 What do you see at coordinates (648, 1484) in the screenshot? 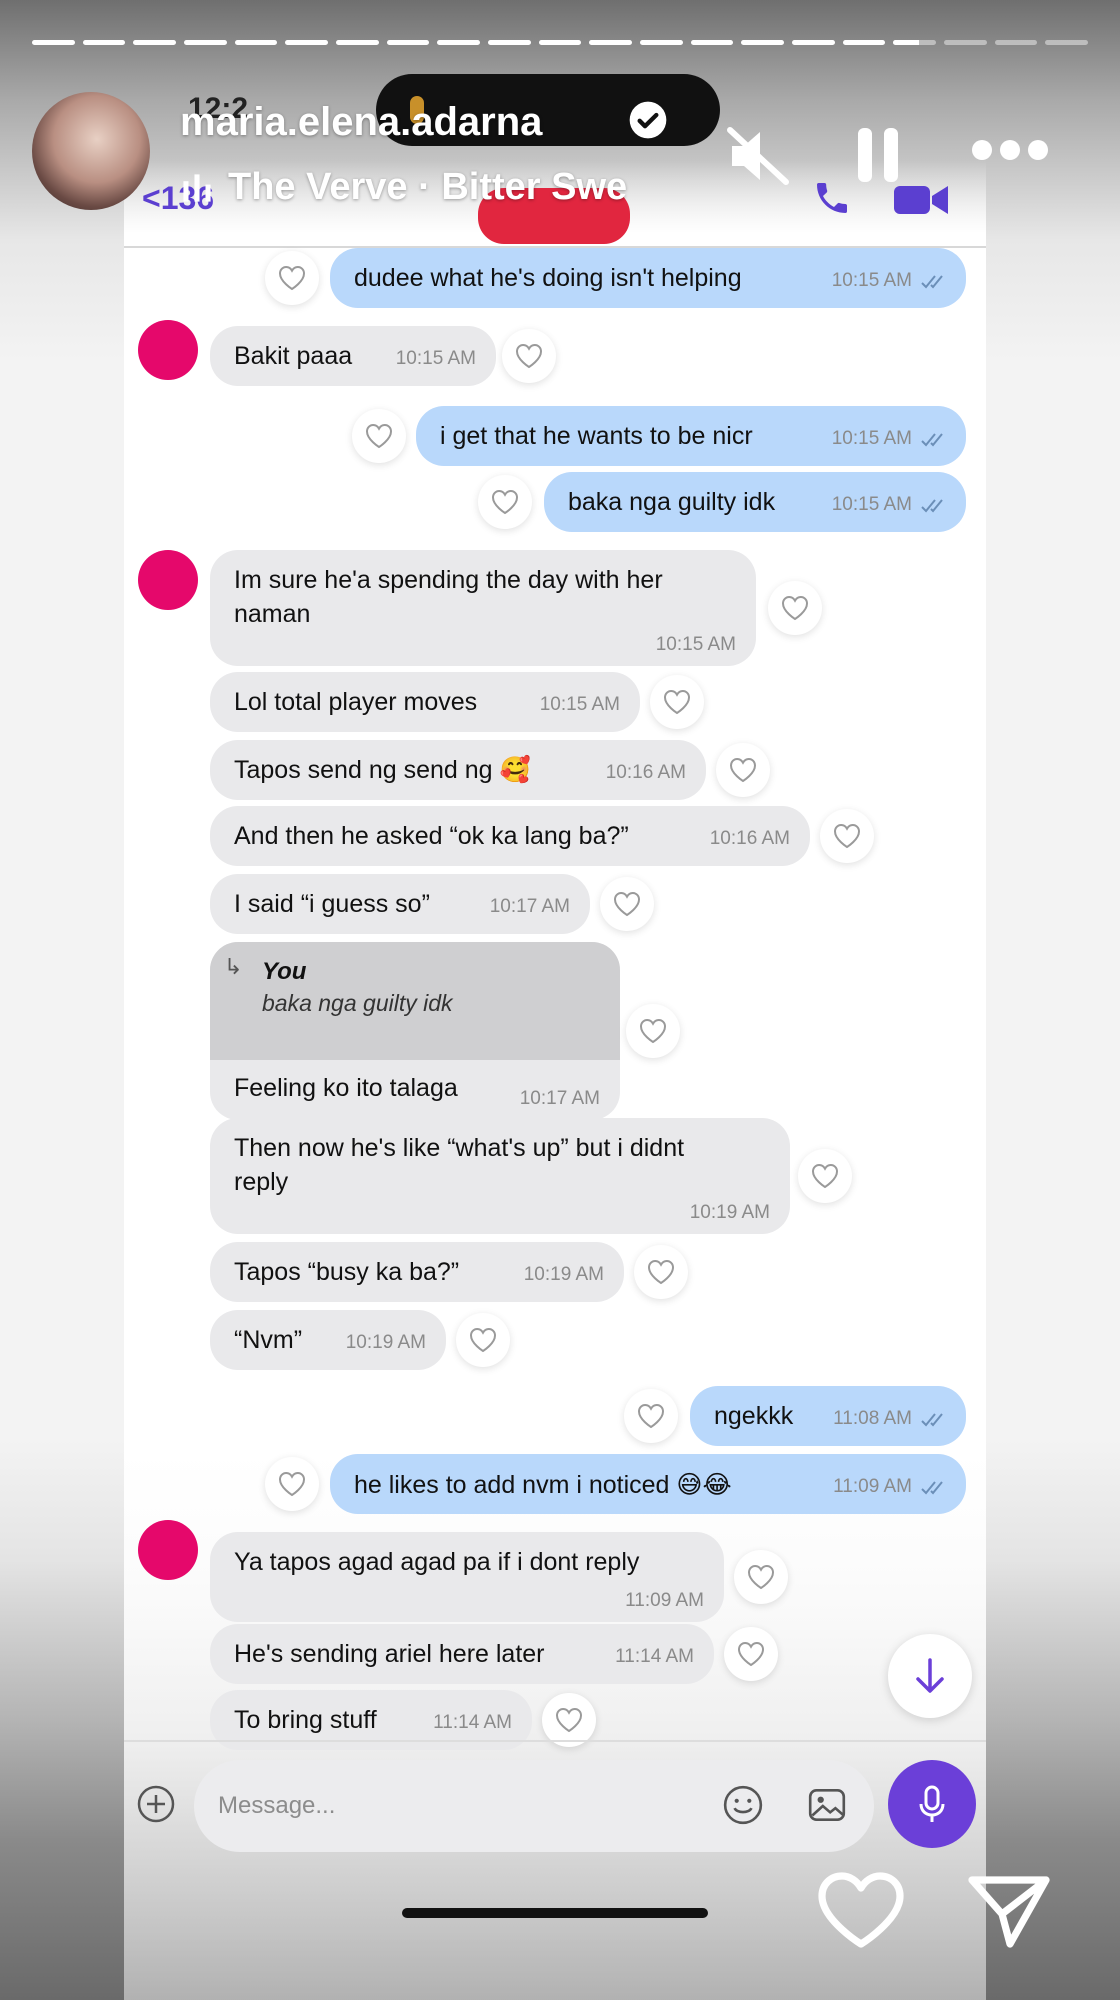
I see `outgoing-message: he likes to add nvm i noticed 😅😂 11:09 AM` at bounding box center [648, 1484].